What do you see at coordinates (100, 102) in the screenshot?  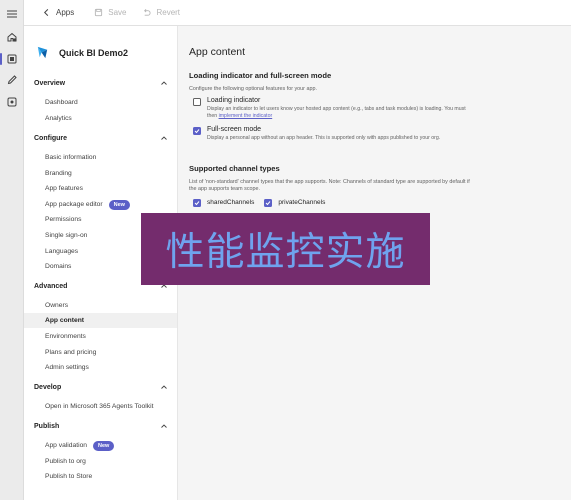 I see `sidebar-item-dashboard: Dashboard` at bounding box center [100, 102].